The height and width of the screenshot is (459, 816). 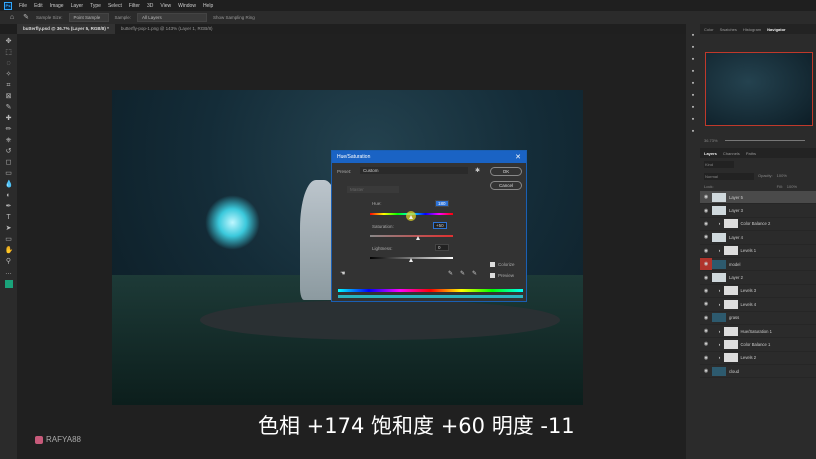 What do you see at coordinates (9, 207) in the screenshot?
I see `pen-tool-icon: ✒` at bounding box center [9, 207].